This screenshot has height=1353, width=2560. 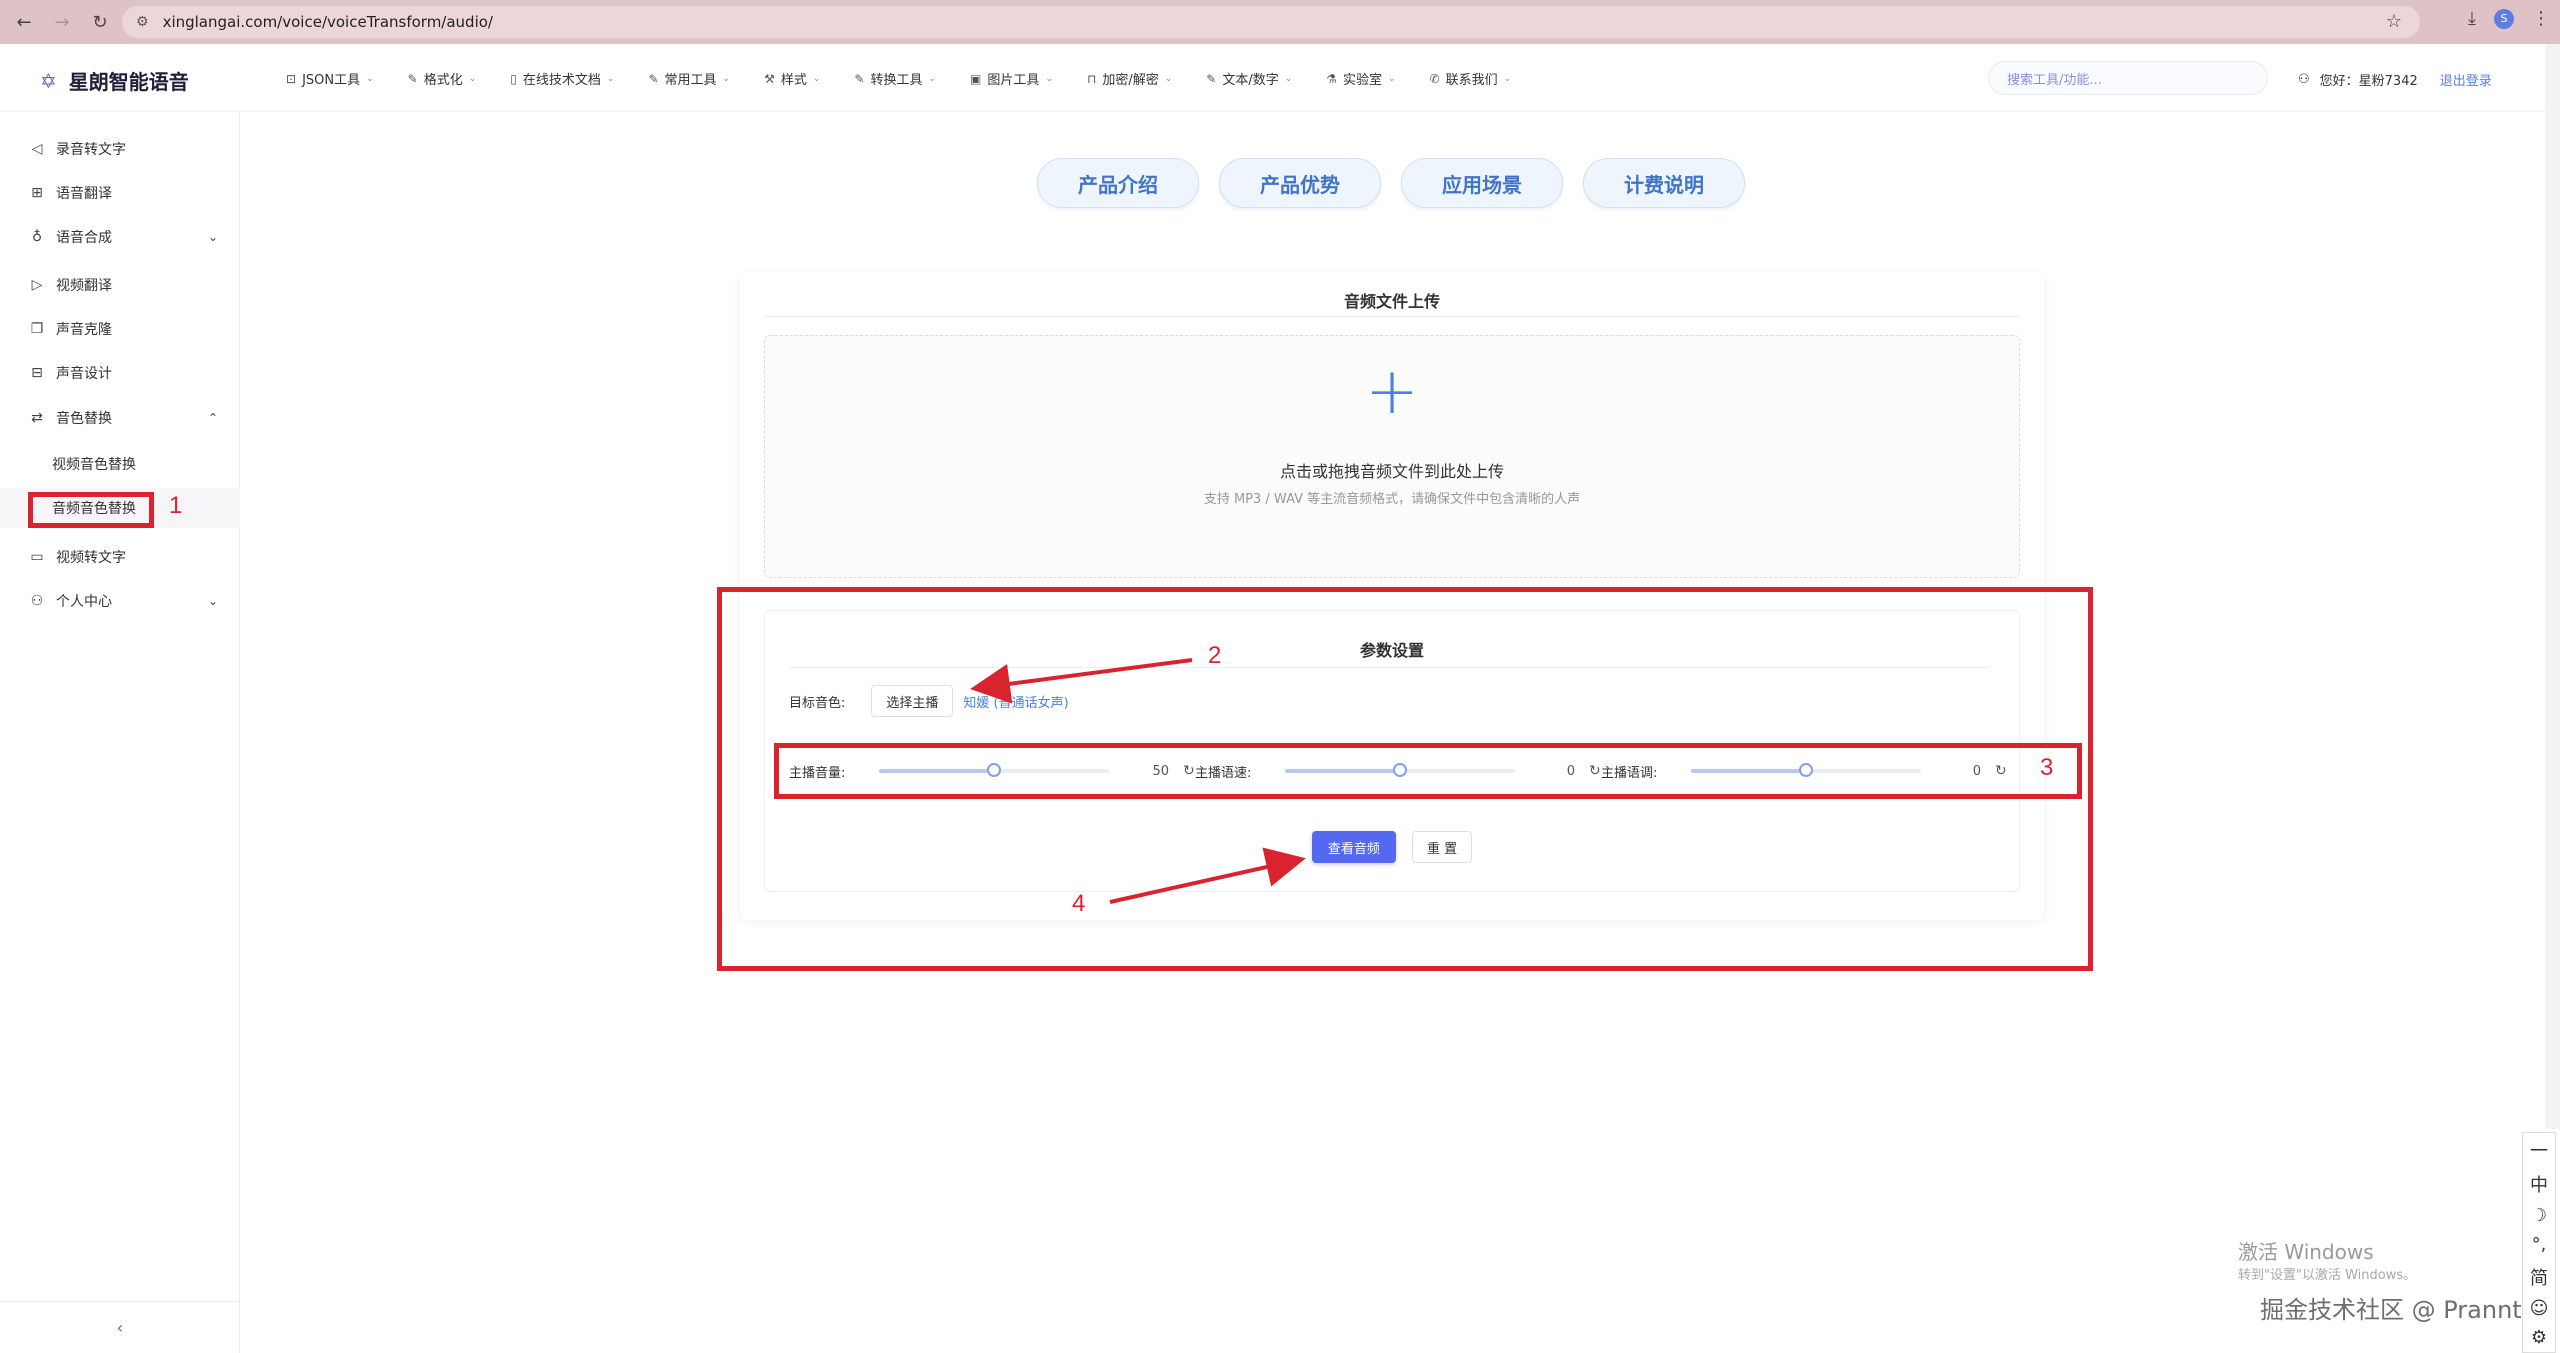 I want to click on ime-emoji-icon: ☺, so click(x=2539, y=1308).